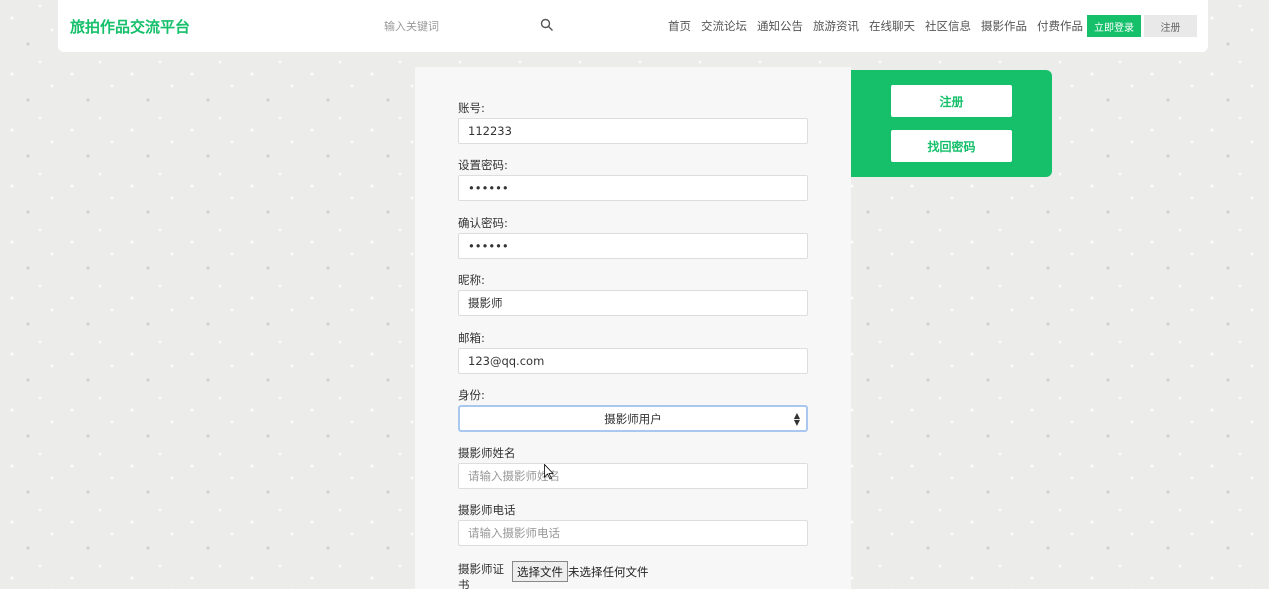  What do you see at coordinates (608, 572) in the screenshot?
I see `file-status-text: 未选择任何文件` at bounding box center [608, 572].